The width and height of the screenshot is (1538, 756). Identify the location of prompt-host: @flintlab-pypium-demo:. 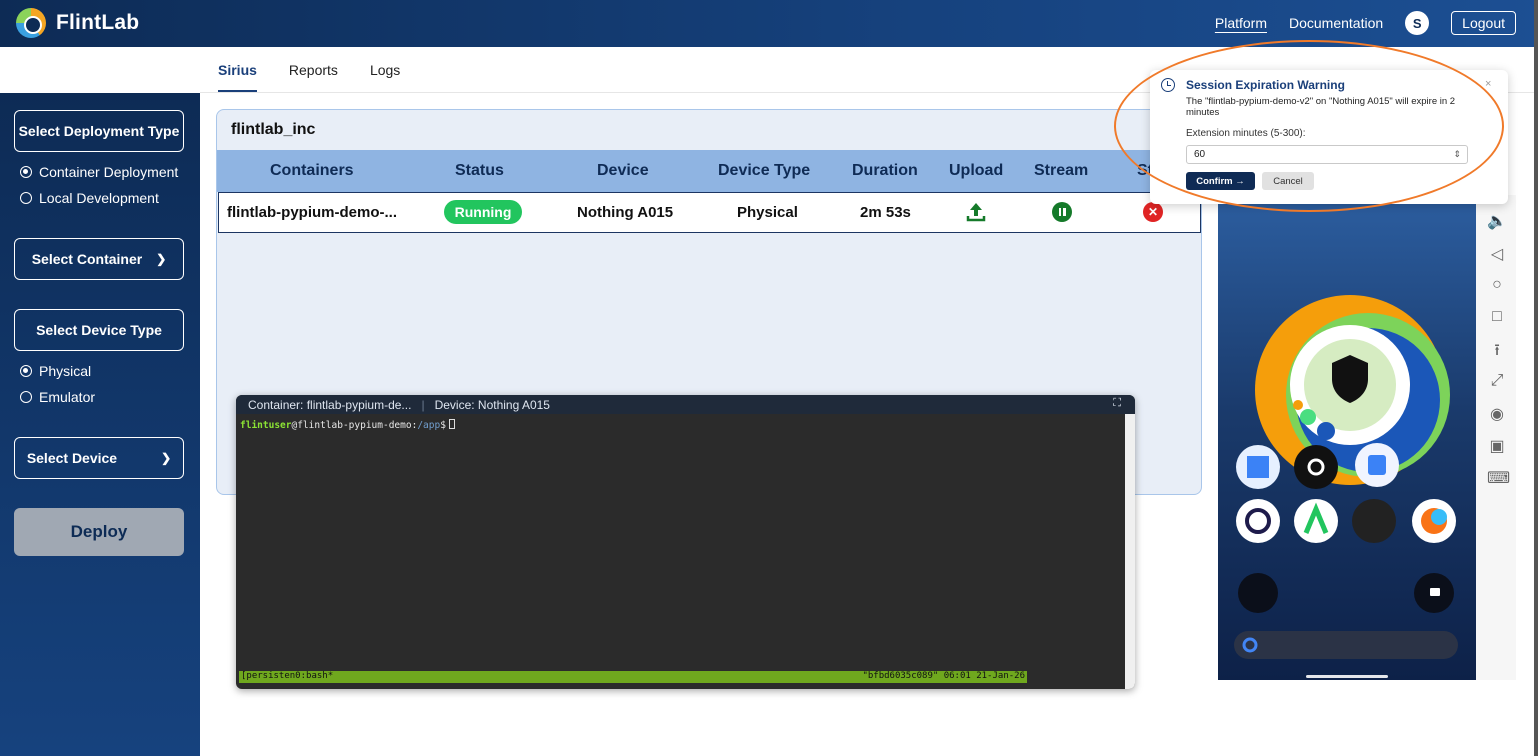
(354, 425).